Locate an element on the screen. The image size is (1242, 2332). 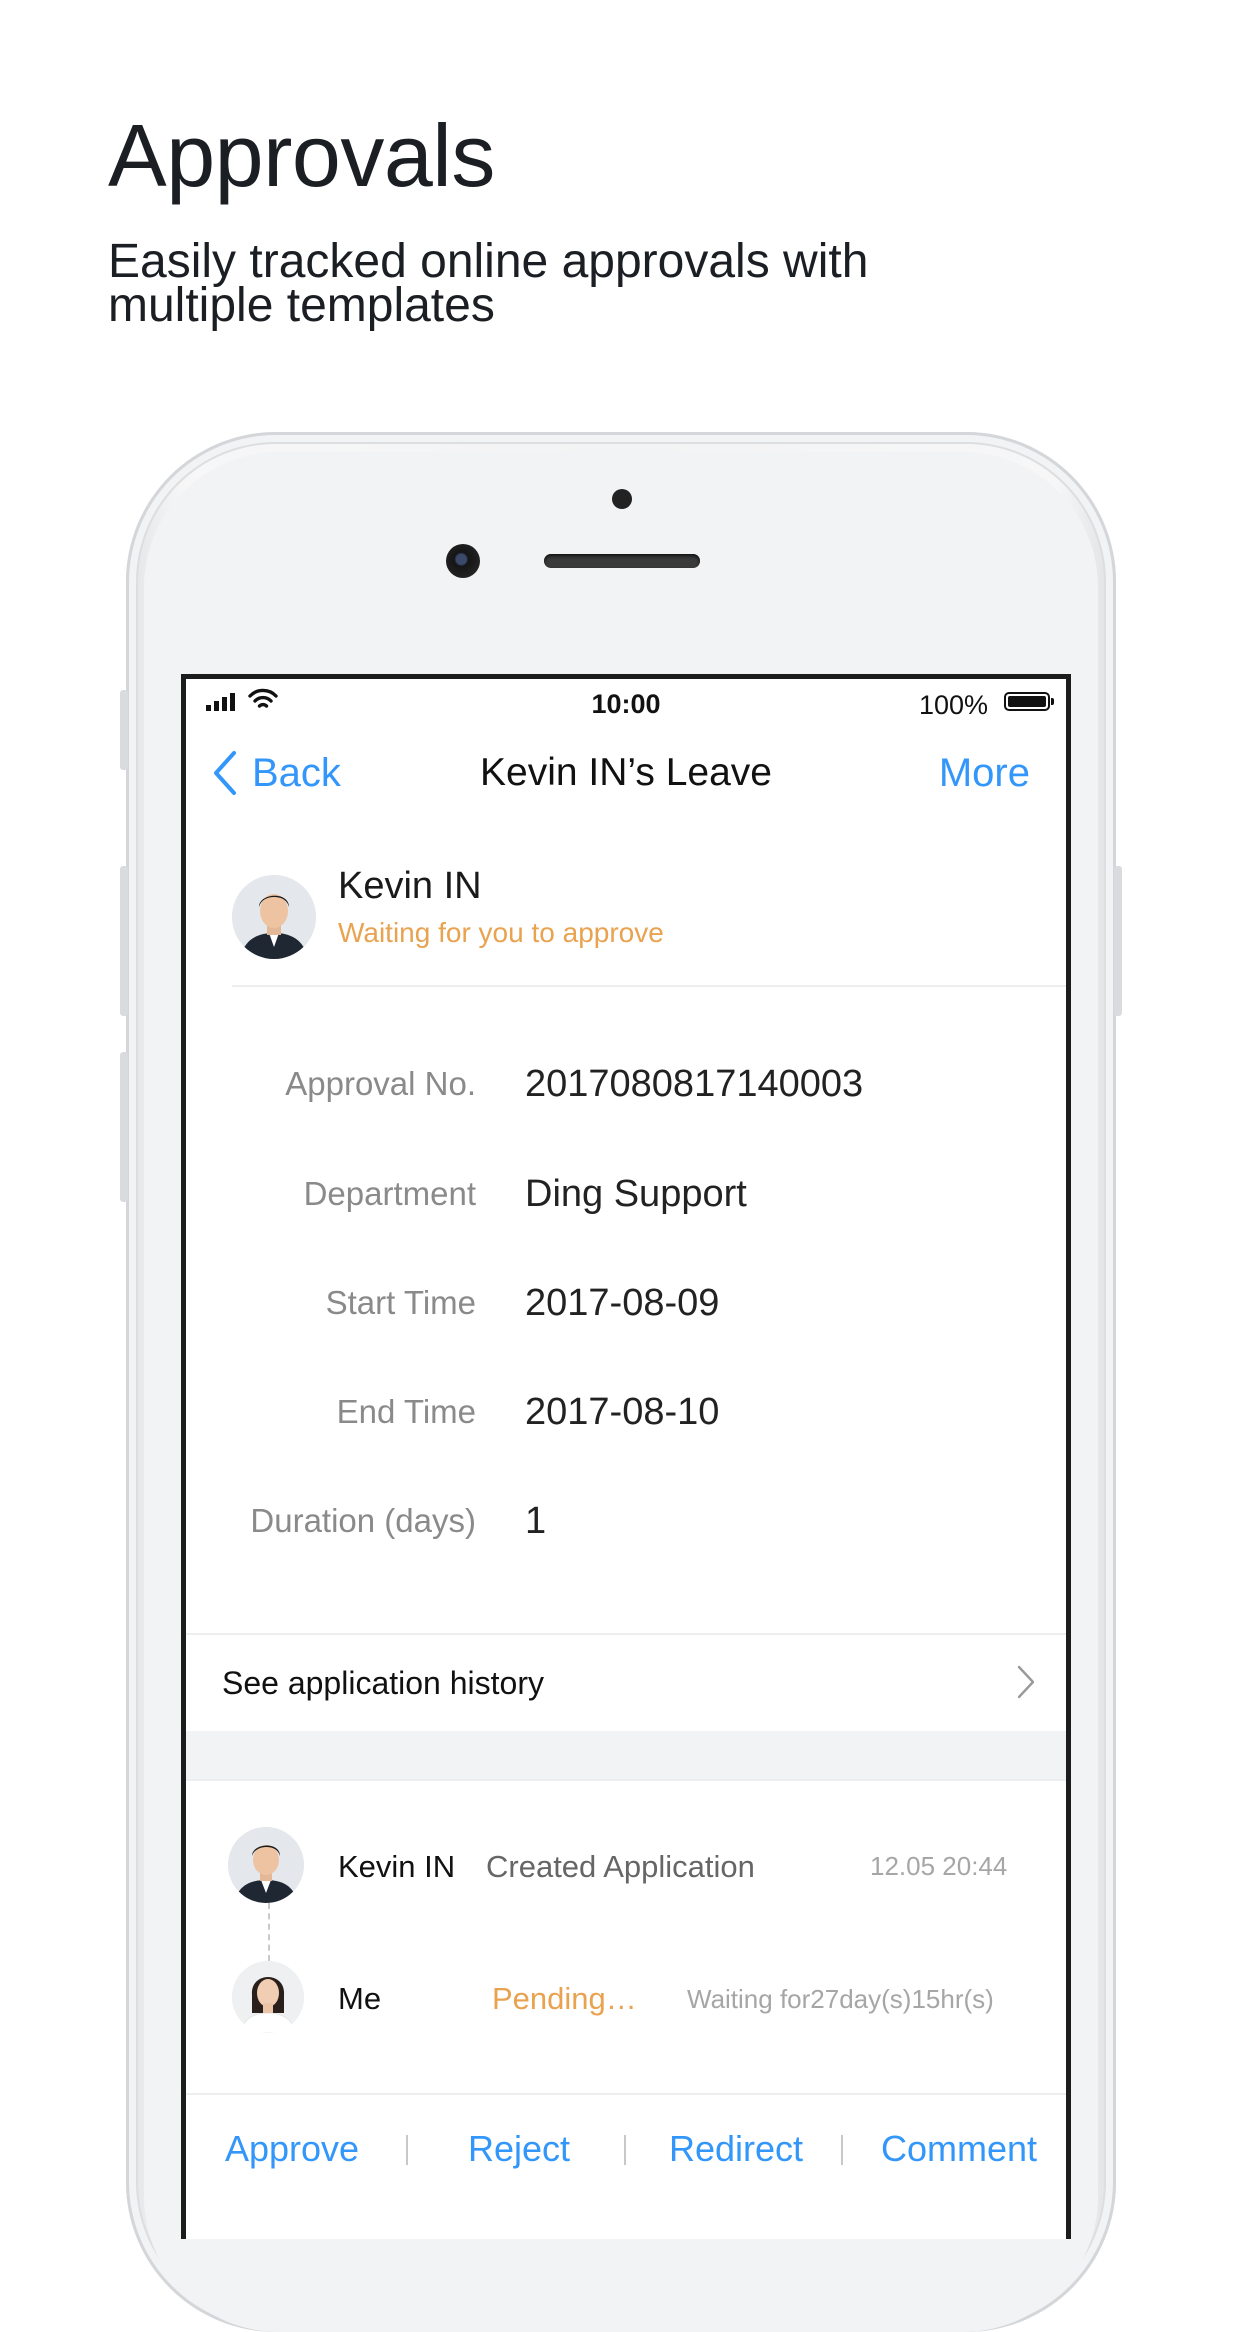
applicant-name: Kevin IN is located at coordinates (410, 886).